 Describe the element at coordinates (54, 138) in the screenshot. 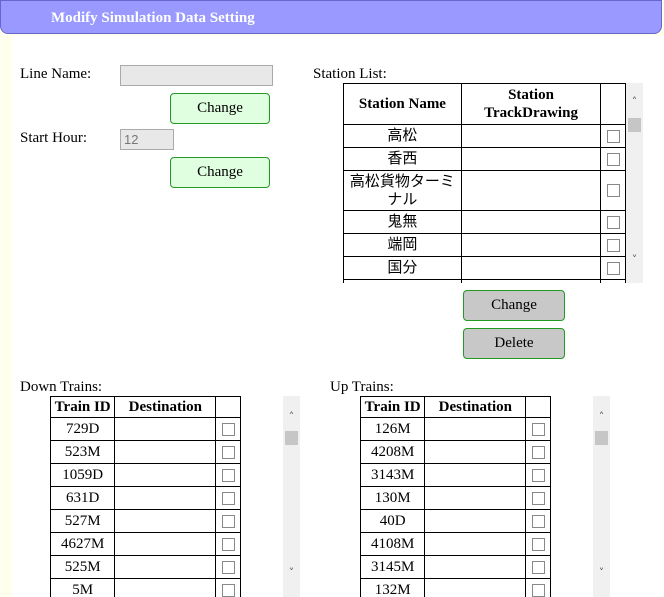

I see `start-hour-label: Start Hour:` at that location.